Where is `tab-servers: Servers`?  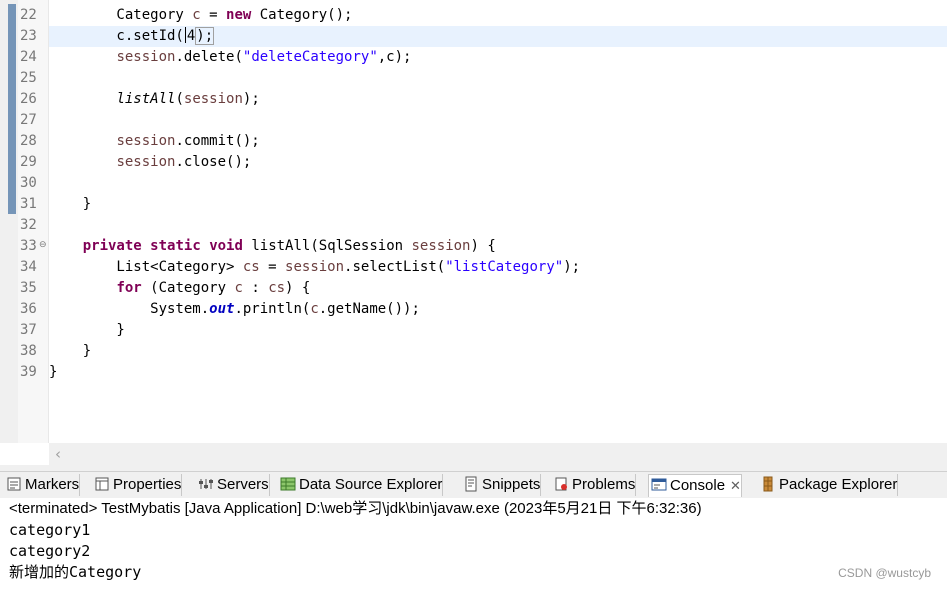 tab-servers: Servers is located at coordinates (233, 485).